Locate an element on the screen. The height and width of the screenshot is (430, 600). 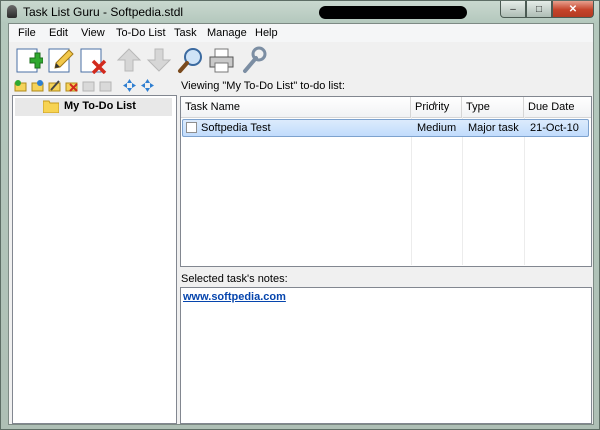
window-title: Task List Guru - Softpedia.stdl is located at coordinates (103, 12).